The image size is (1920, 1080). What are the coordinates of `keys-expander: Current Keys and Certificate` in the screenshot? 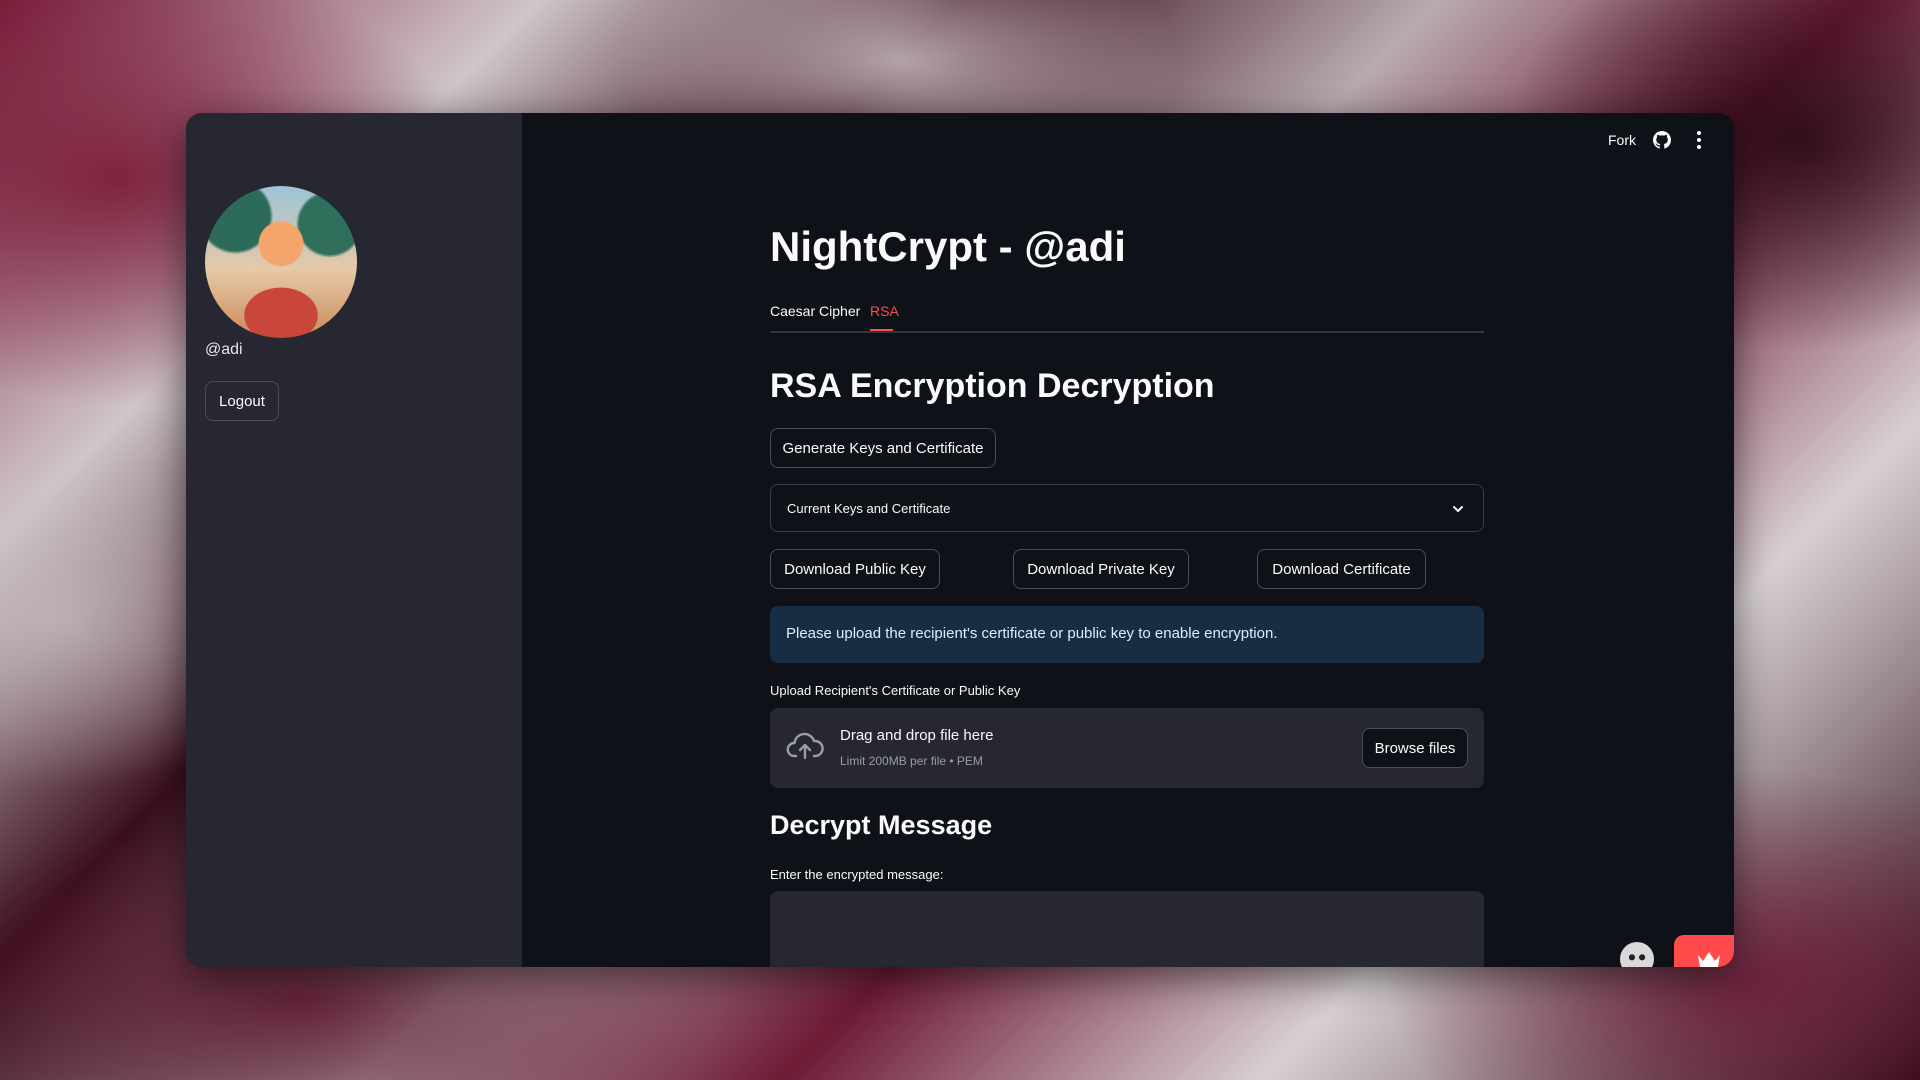 It's located at (1127, 508).